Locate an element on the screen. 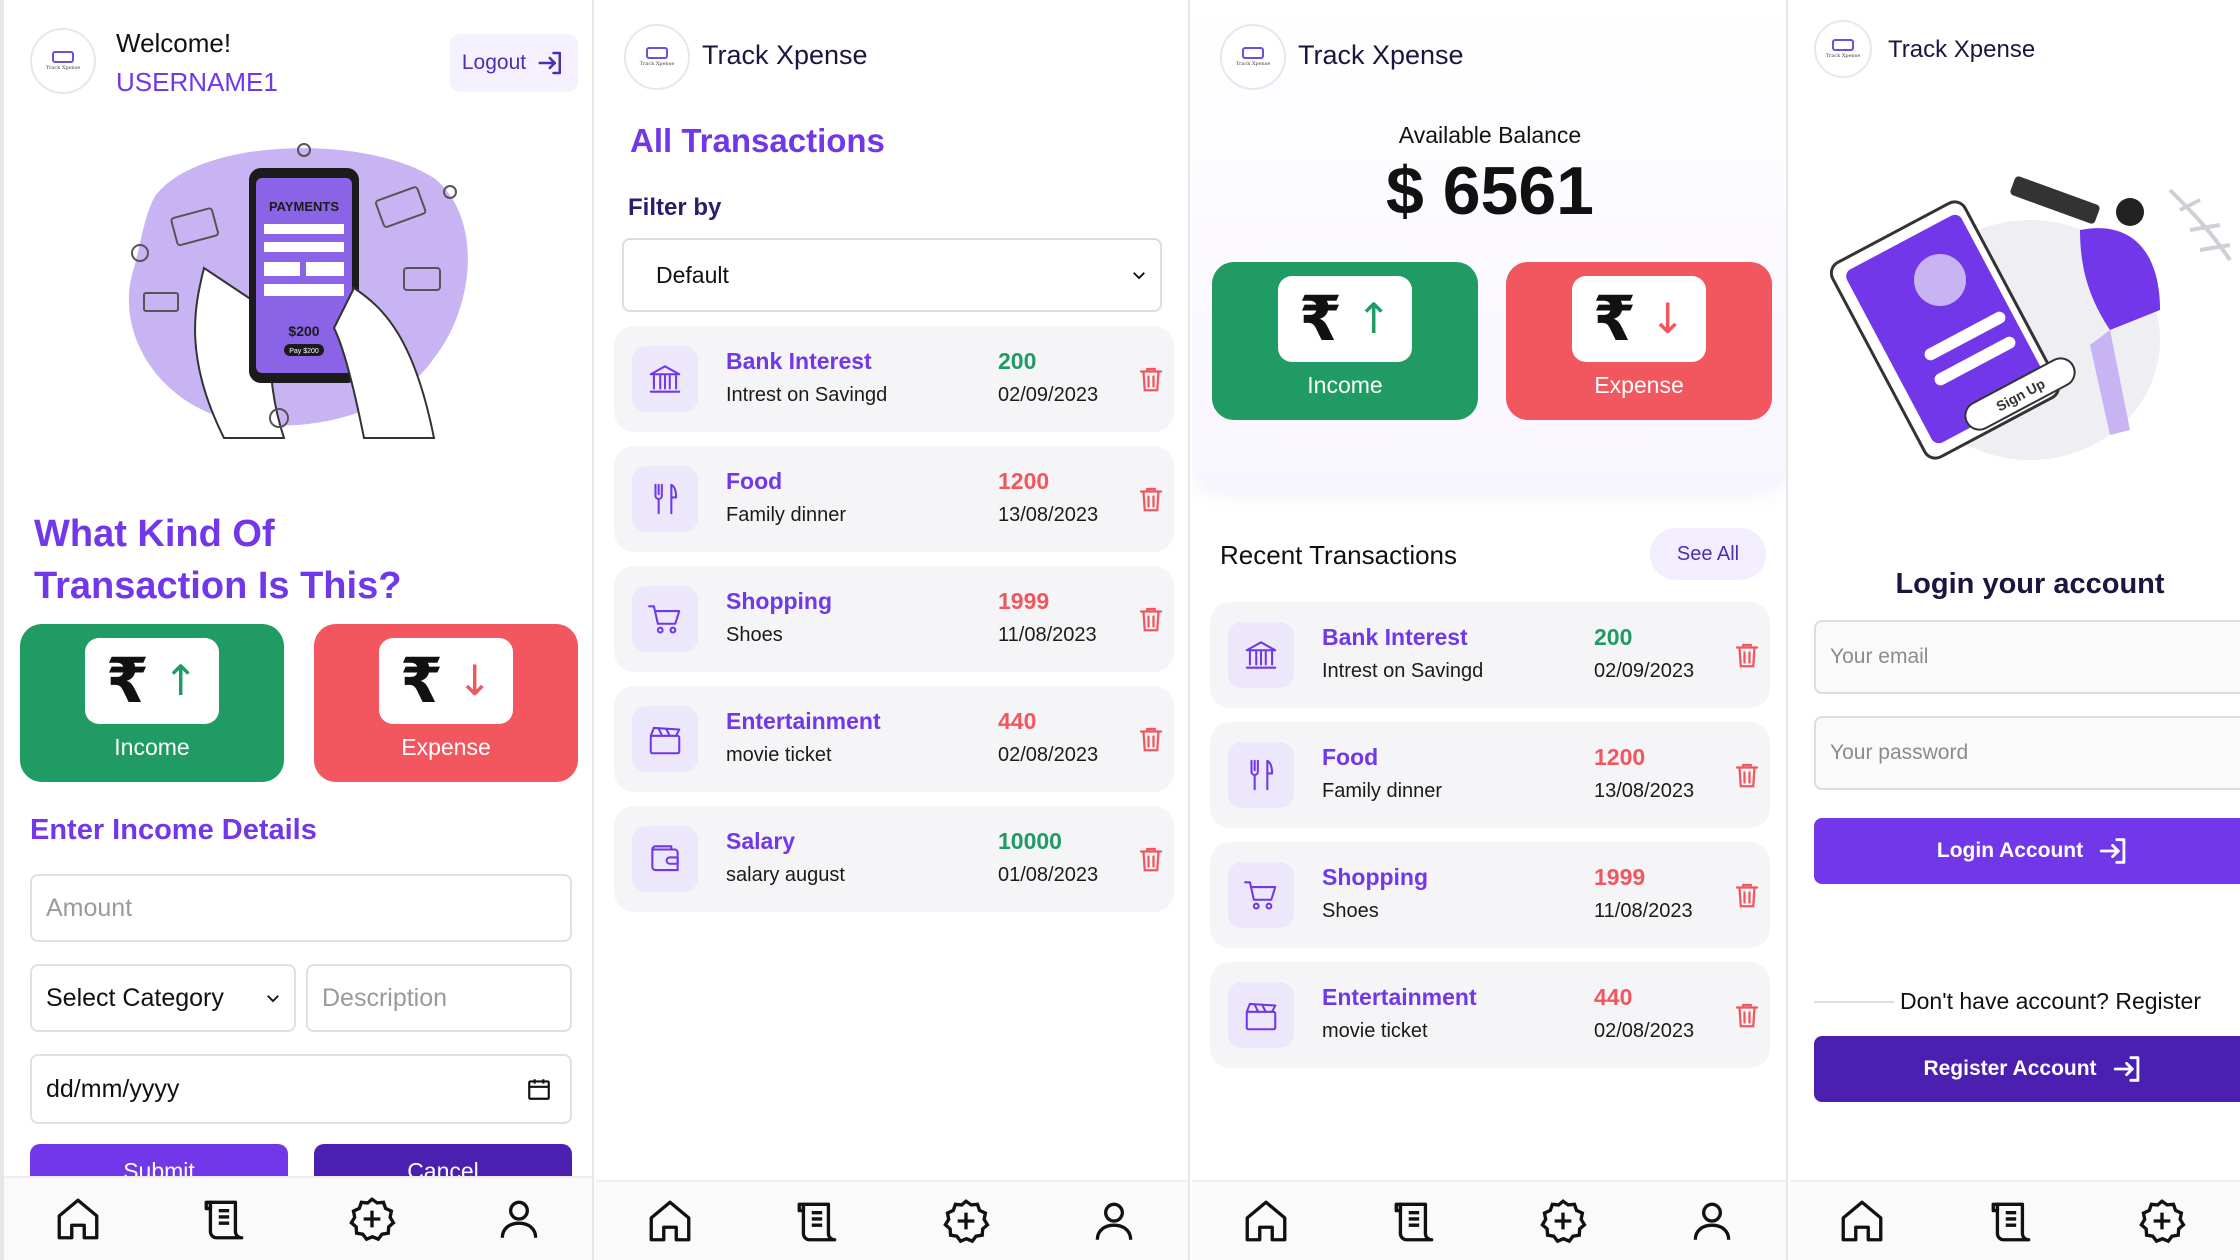  transaction-card: Salary salary august 10000 01/08/2023 is located at coordinates (894, 859).